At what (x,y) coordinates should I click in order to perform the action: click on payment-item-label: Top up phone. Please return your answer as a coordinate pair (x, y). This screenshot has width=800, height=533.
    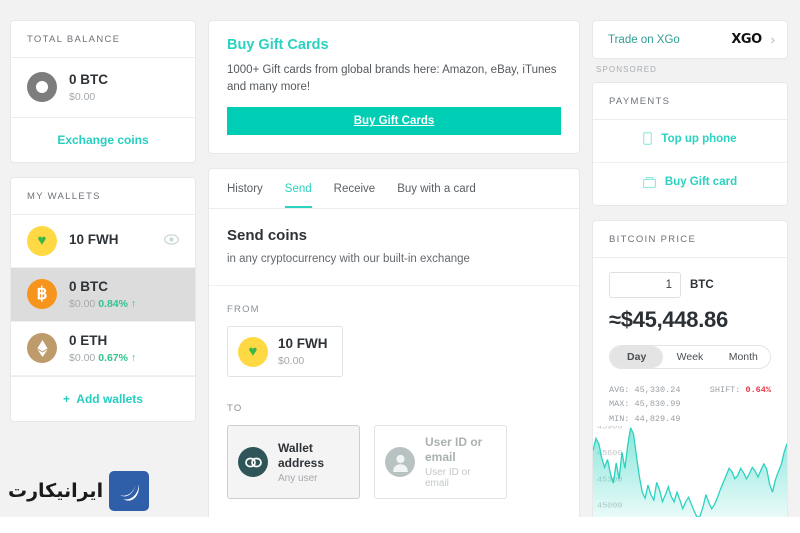
    Looking at the image, I should click on (699, 138).